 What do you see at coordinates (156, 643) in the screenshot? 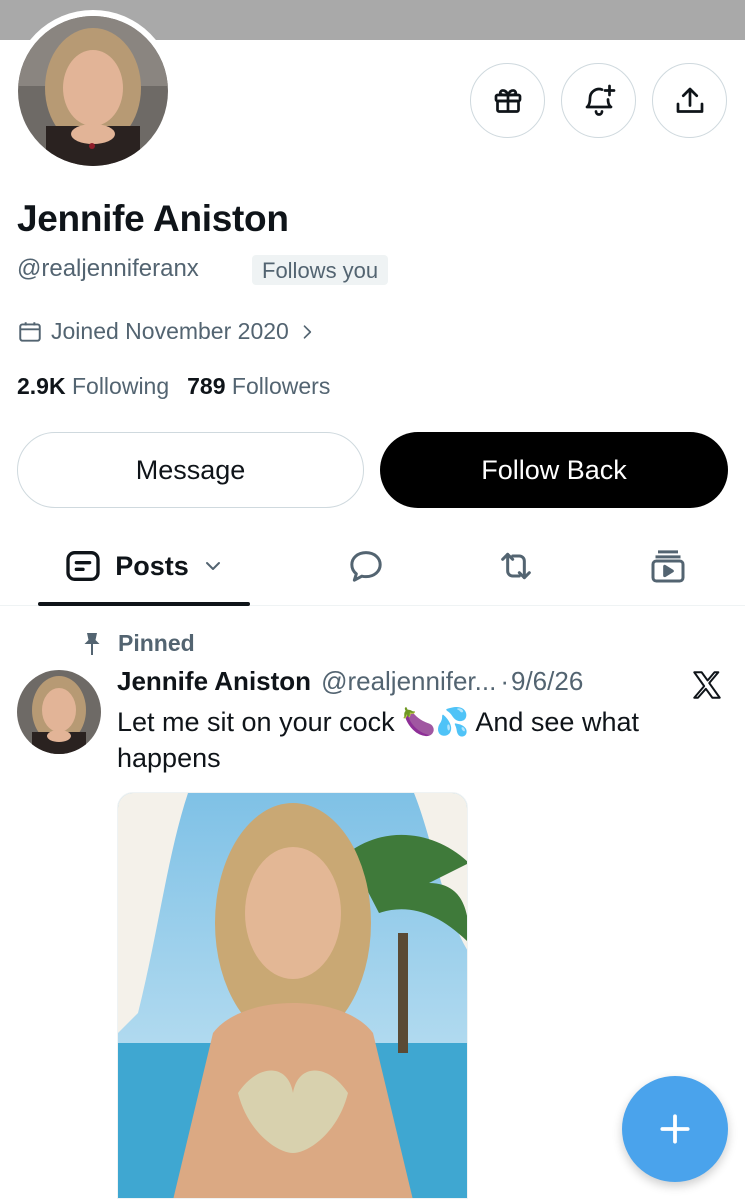
I see `pinned-label: Pinned` at bounding box center [156, 643].